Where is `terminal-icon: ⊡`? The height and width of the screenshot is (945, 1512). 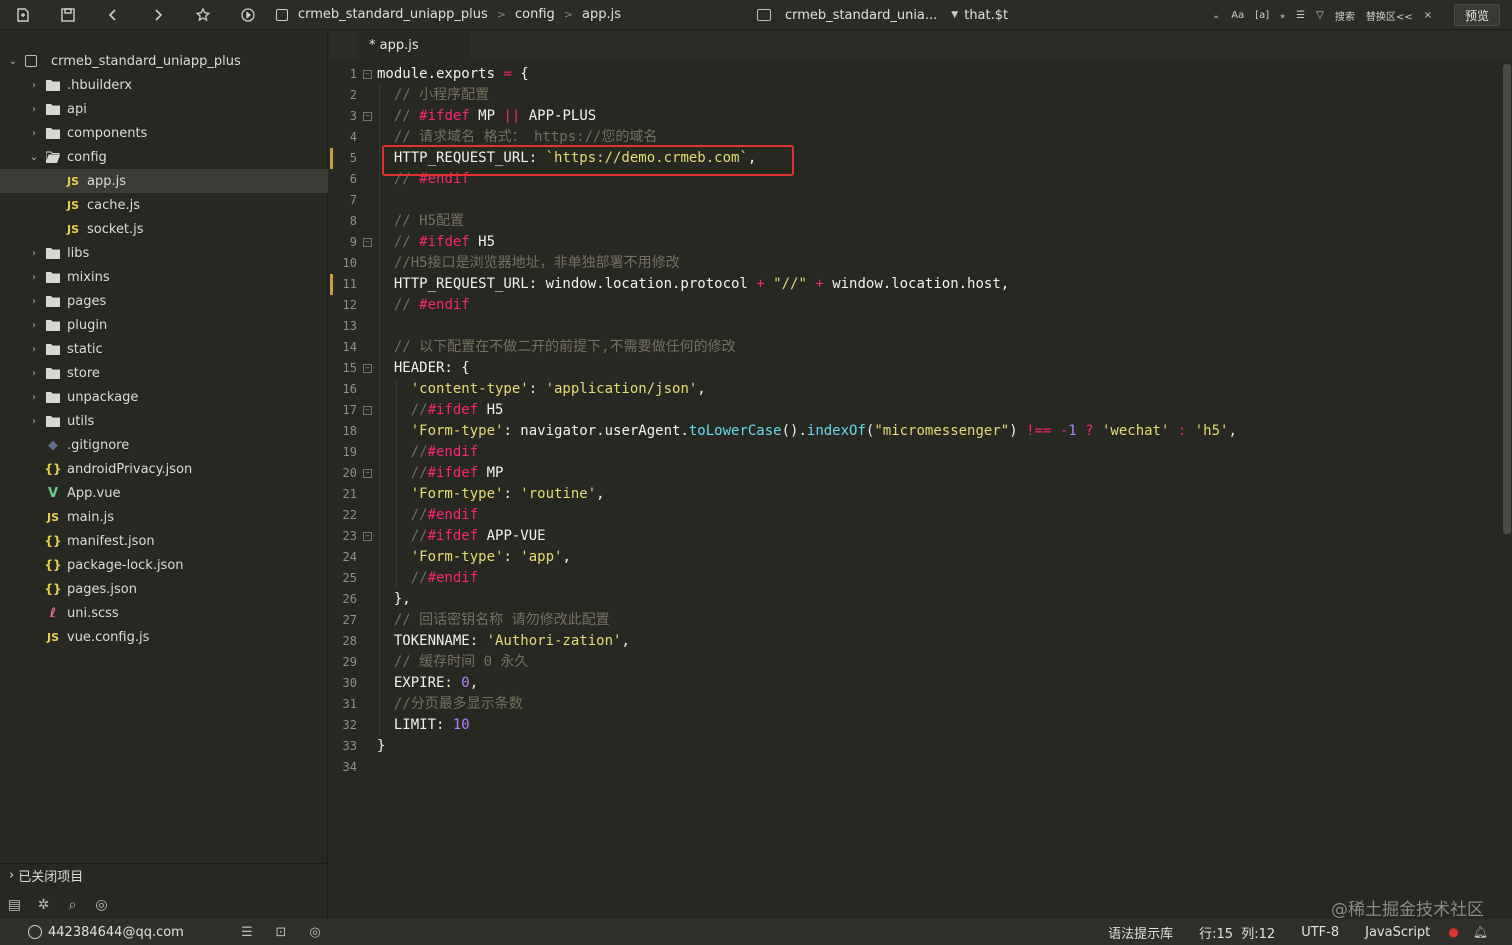
terminal-icon: ⊡ is located at coordinates (281, 932).